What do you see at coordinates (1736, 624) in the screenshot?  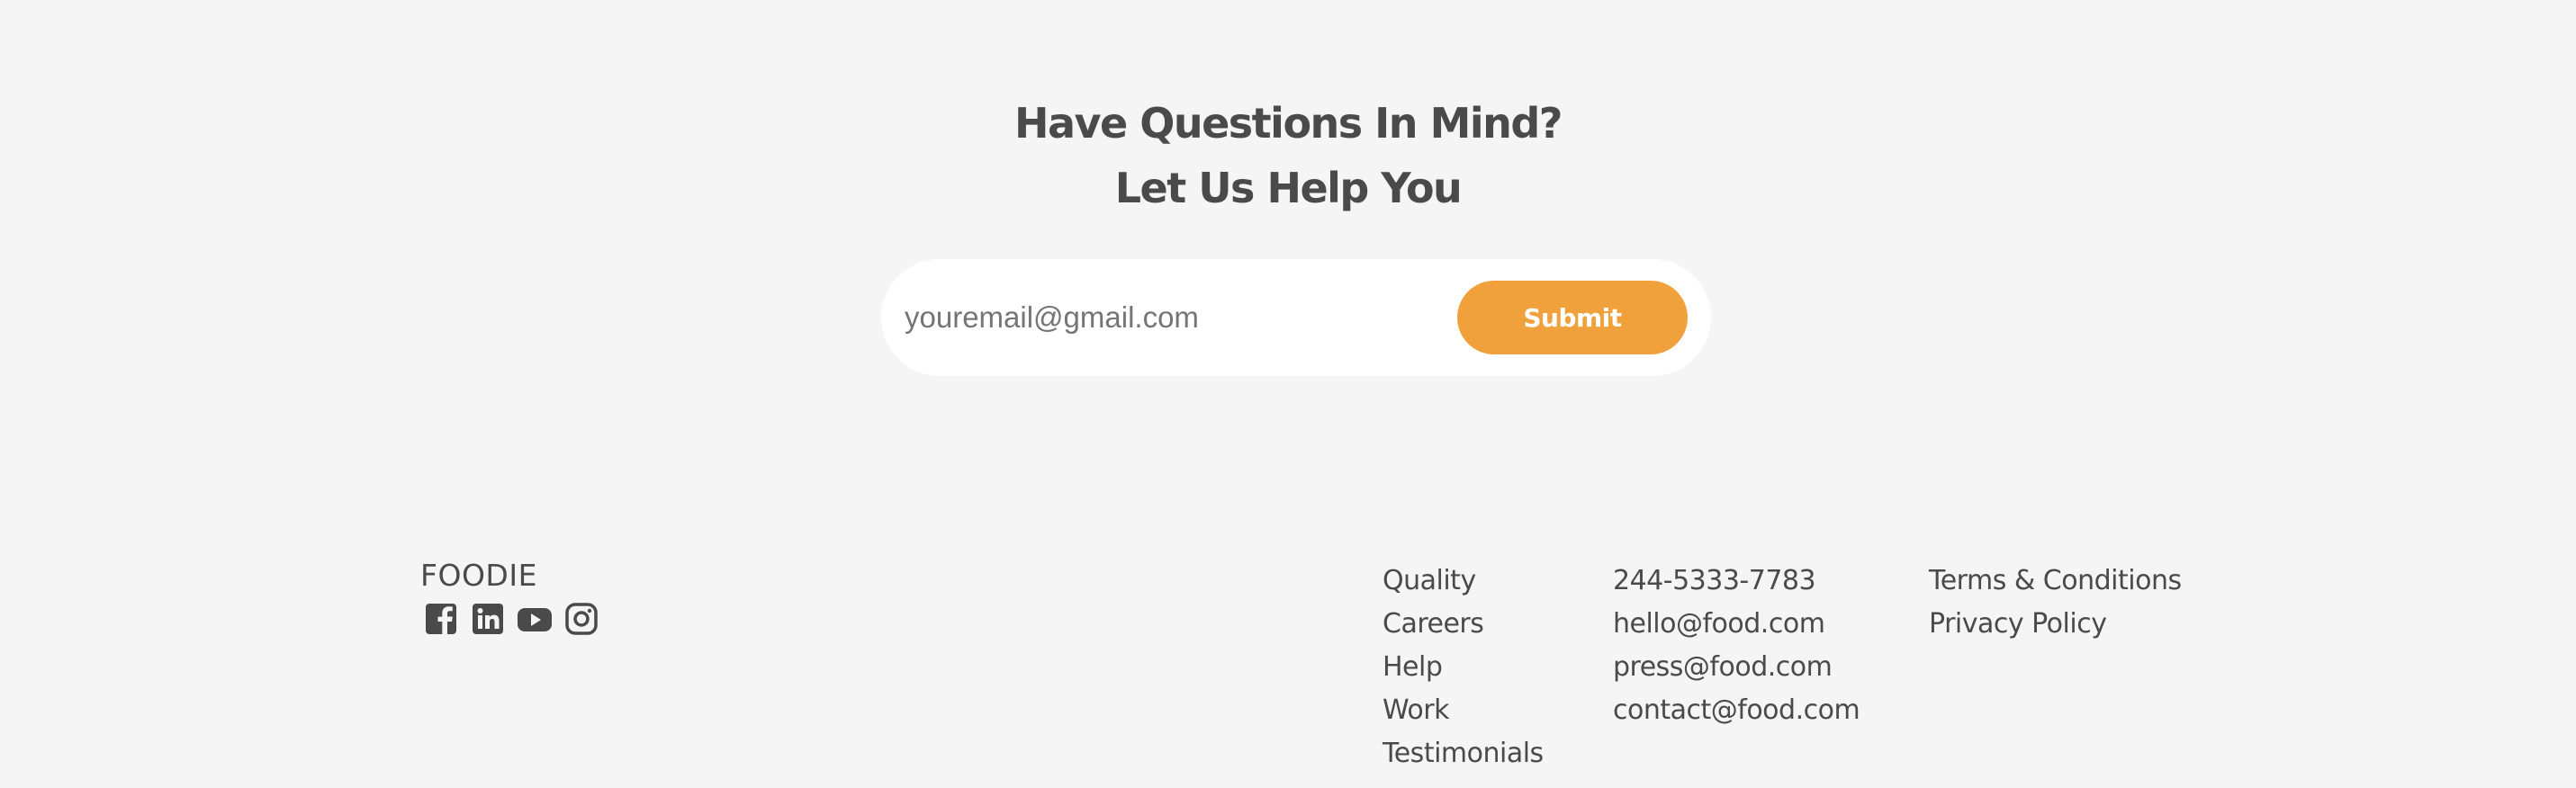 I see `contact-email-hello: hello@food.com` at bounding box center [1736, 624].